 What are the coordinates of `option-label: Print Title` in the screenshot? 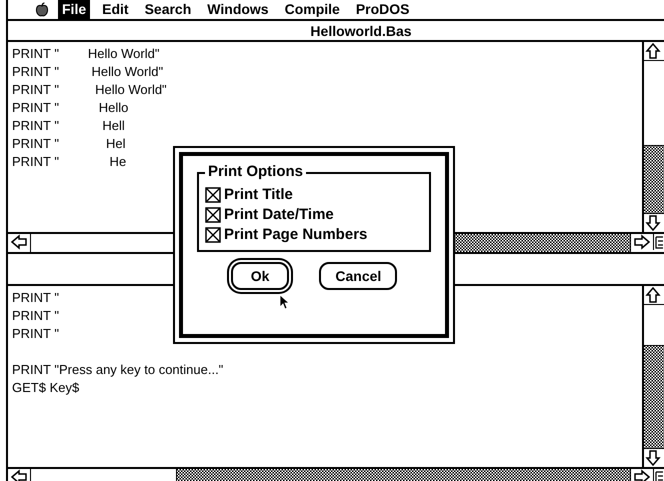 It's located at (258, 195).